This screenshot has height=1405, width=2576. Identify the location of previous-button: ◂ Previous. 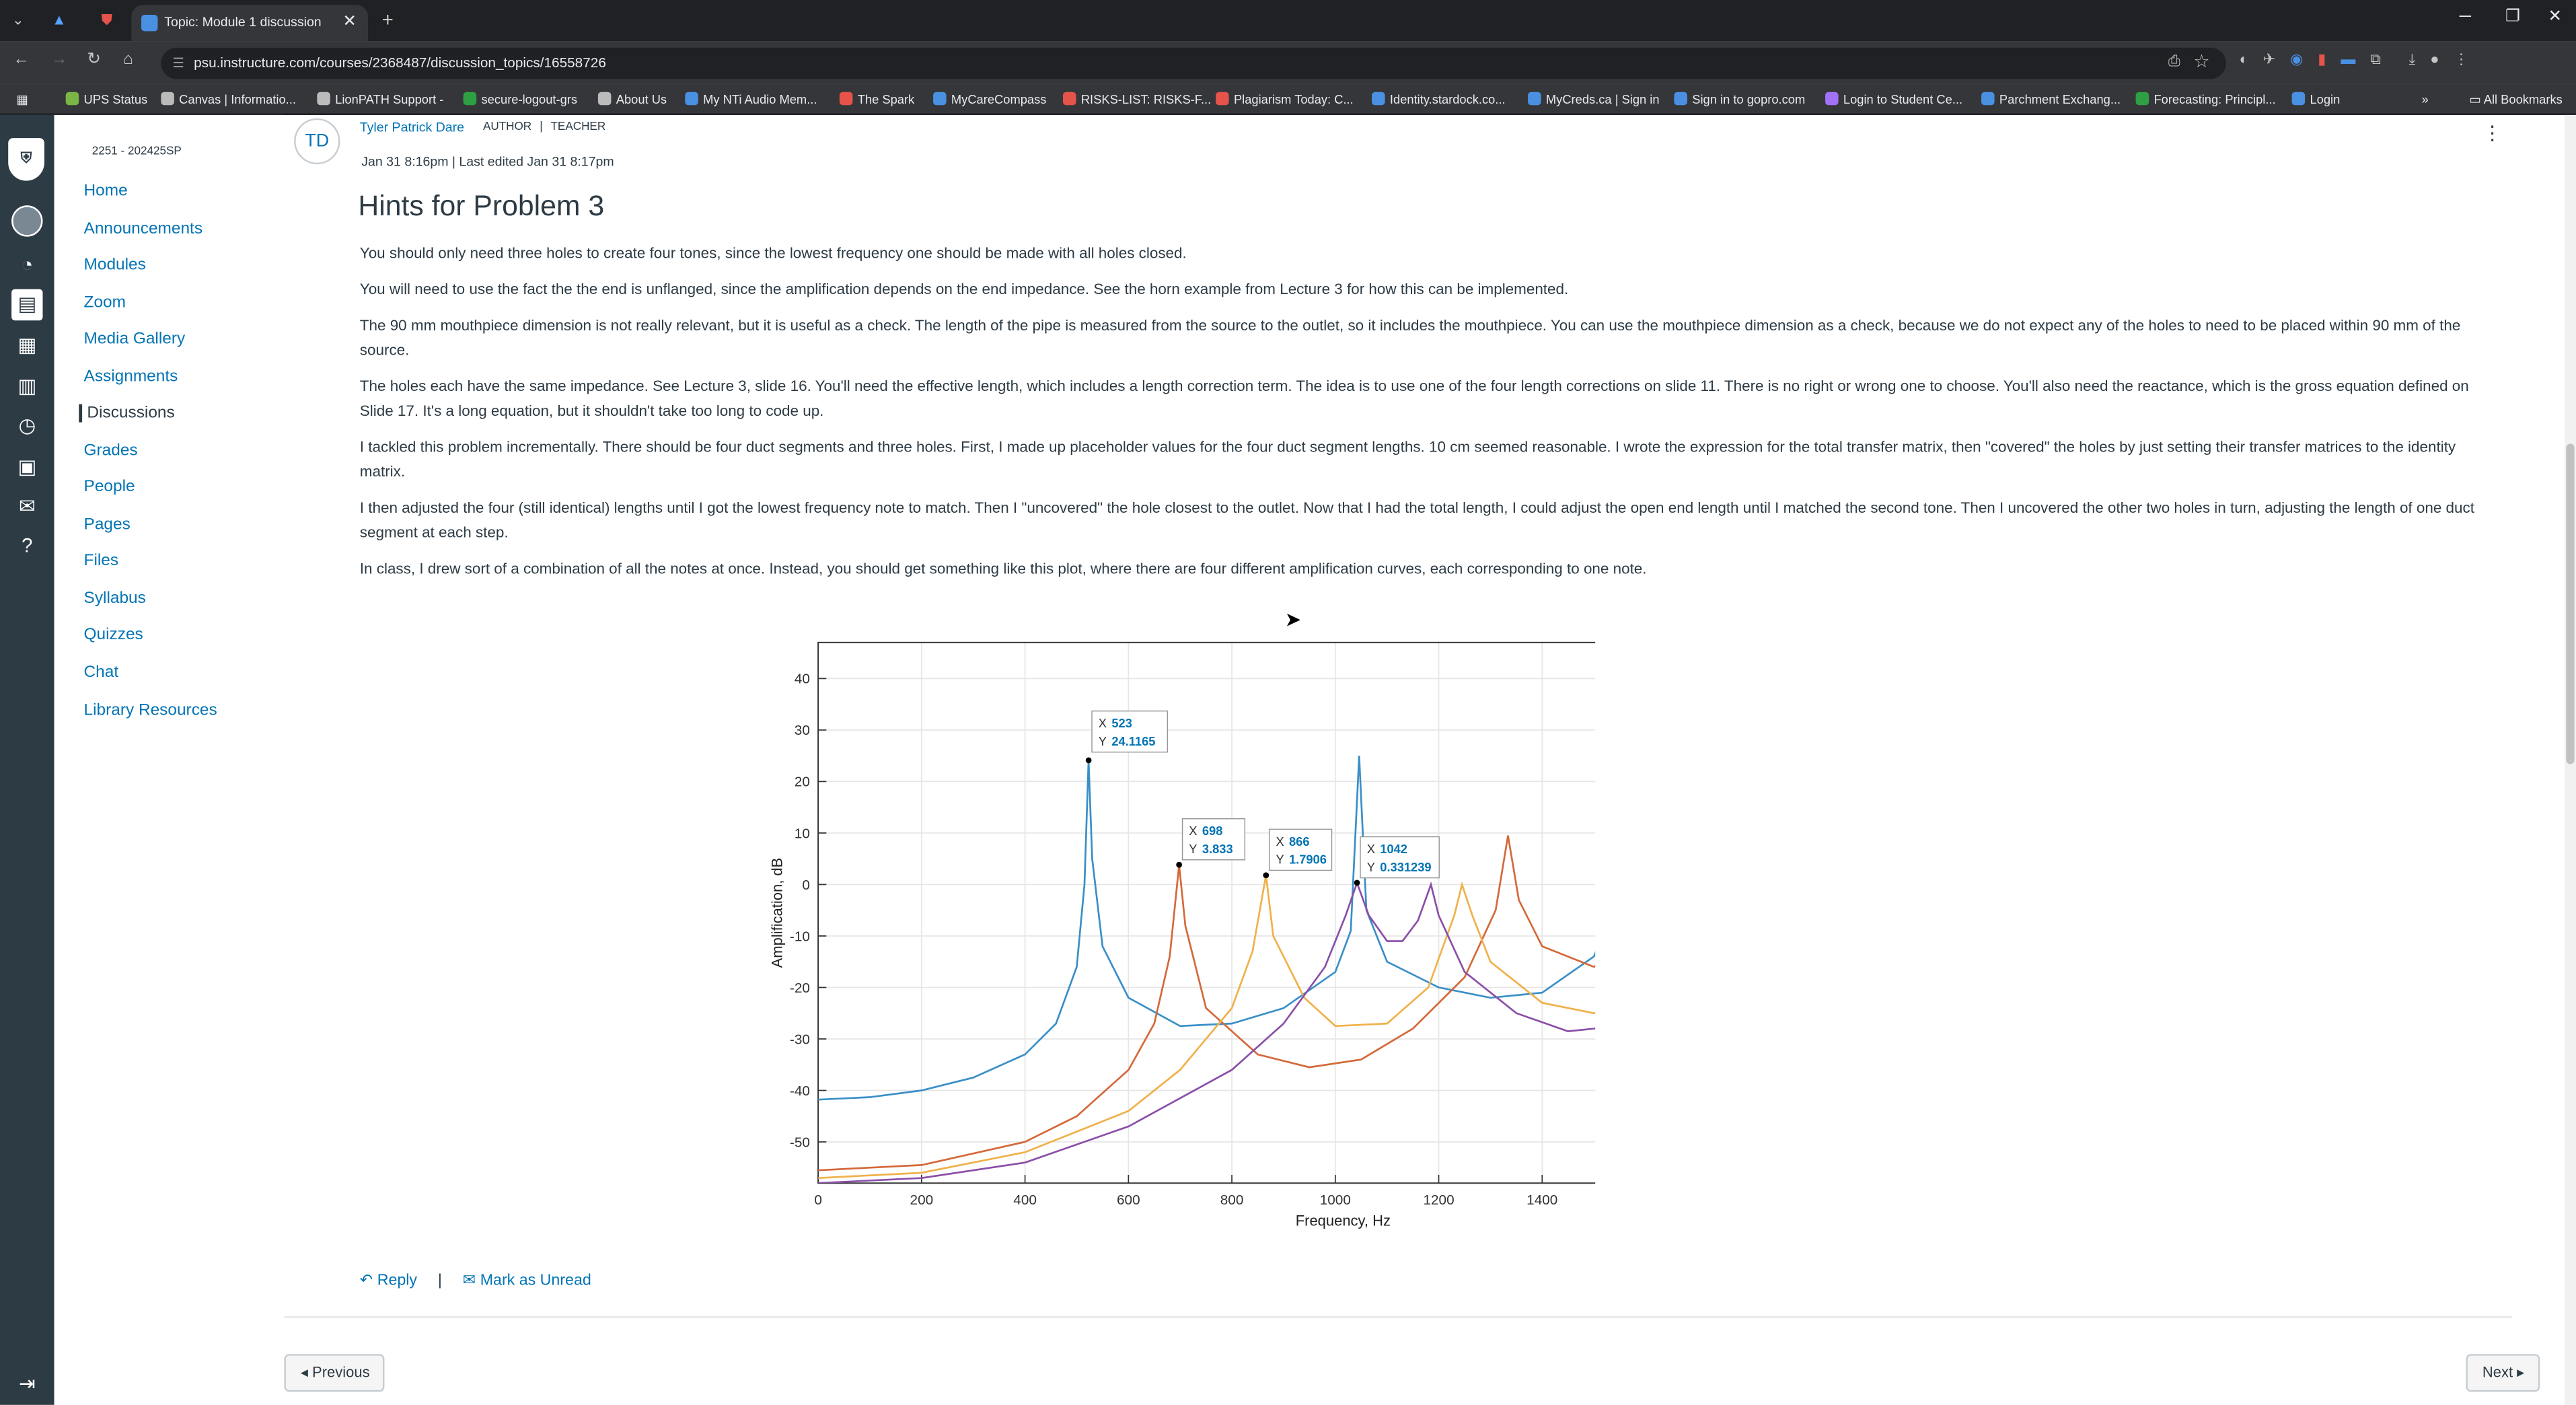
(334, 1373).